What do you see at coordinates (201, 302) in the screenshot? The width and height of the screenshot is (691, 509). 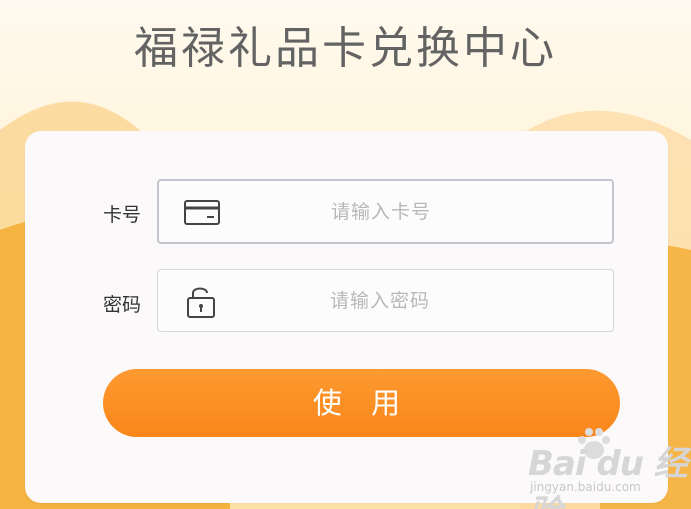 I see `lock-icon` at bounding box center [201, 302].